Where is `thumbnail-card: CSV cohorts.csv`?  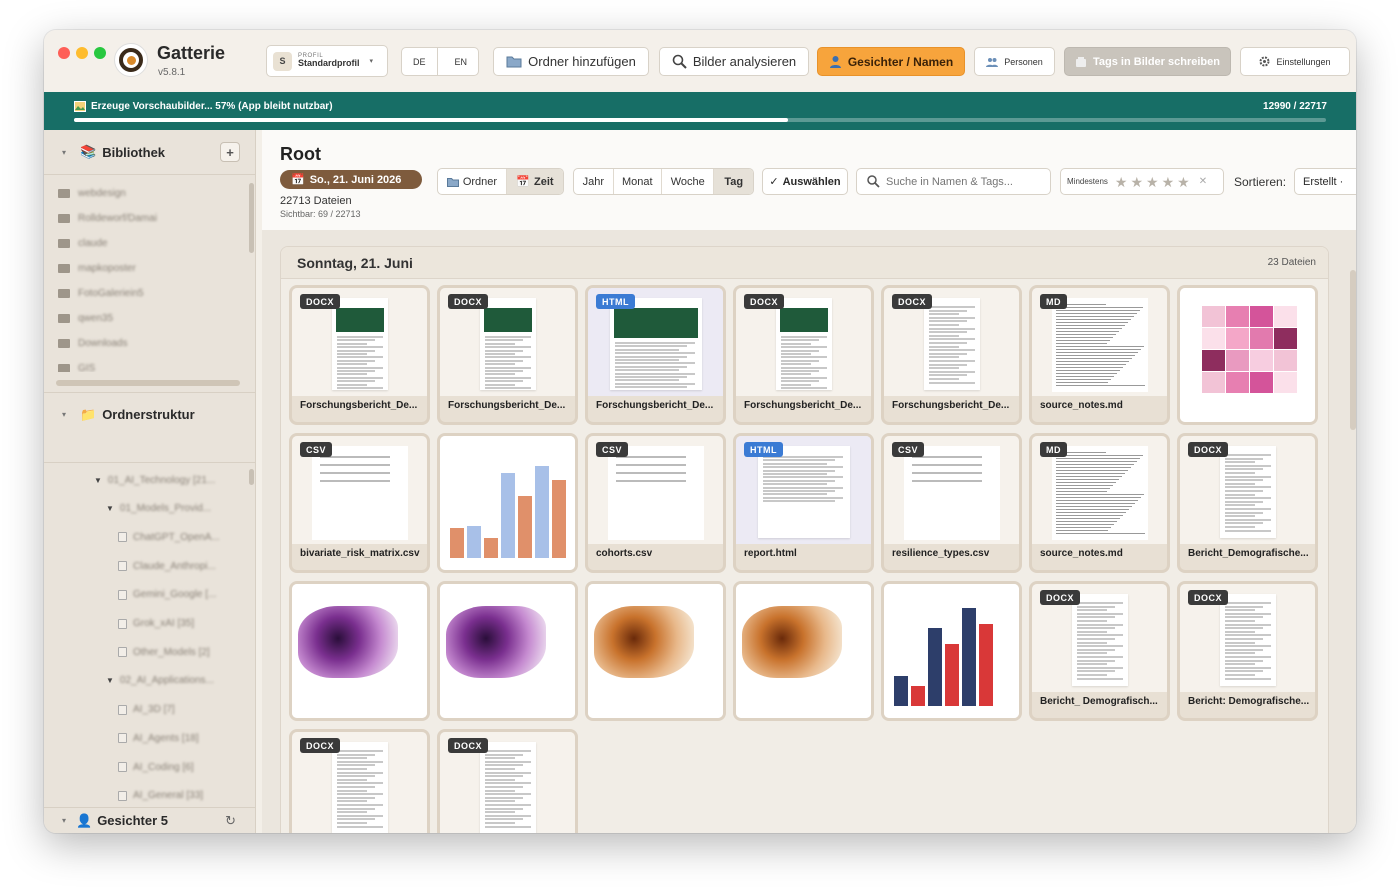
thumbnail-card: CSV cohorts.csv is located at coordinates (655, 503).